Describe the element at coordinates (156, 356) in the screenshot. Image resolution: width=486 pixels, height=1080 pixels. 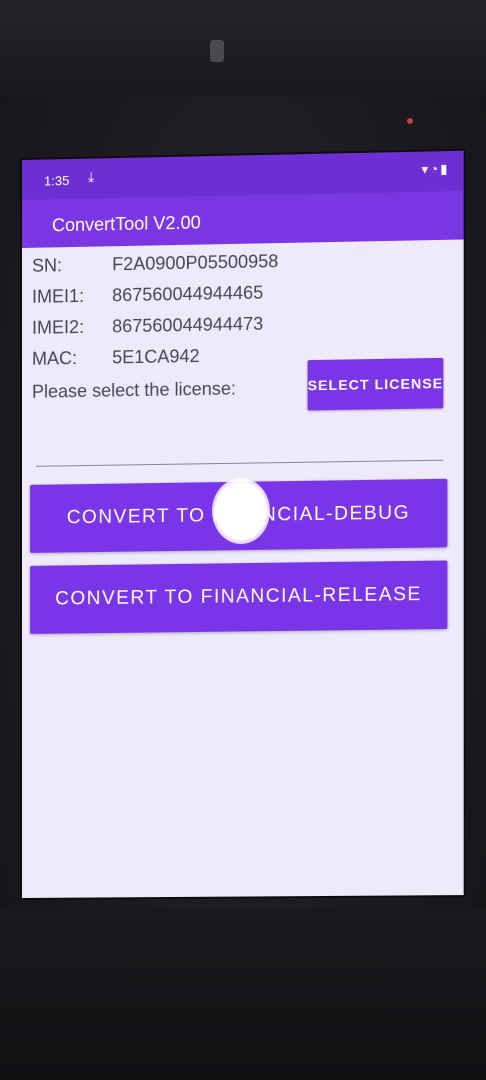
I see `mac-value: 5E1CA942` at that location.